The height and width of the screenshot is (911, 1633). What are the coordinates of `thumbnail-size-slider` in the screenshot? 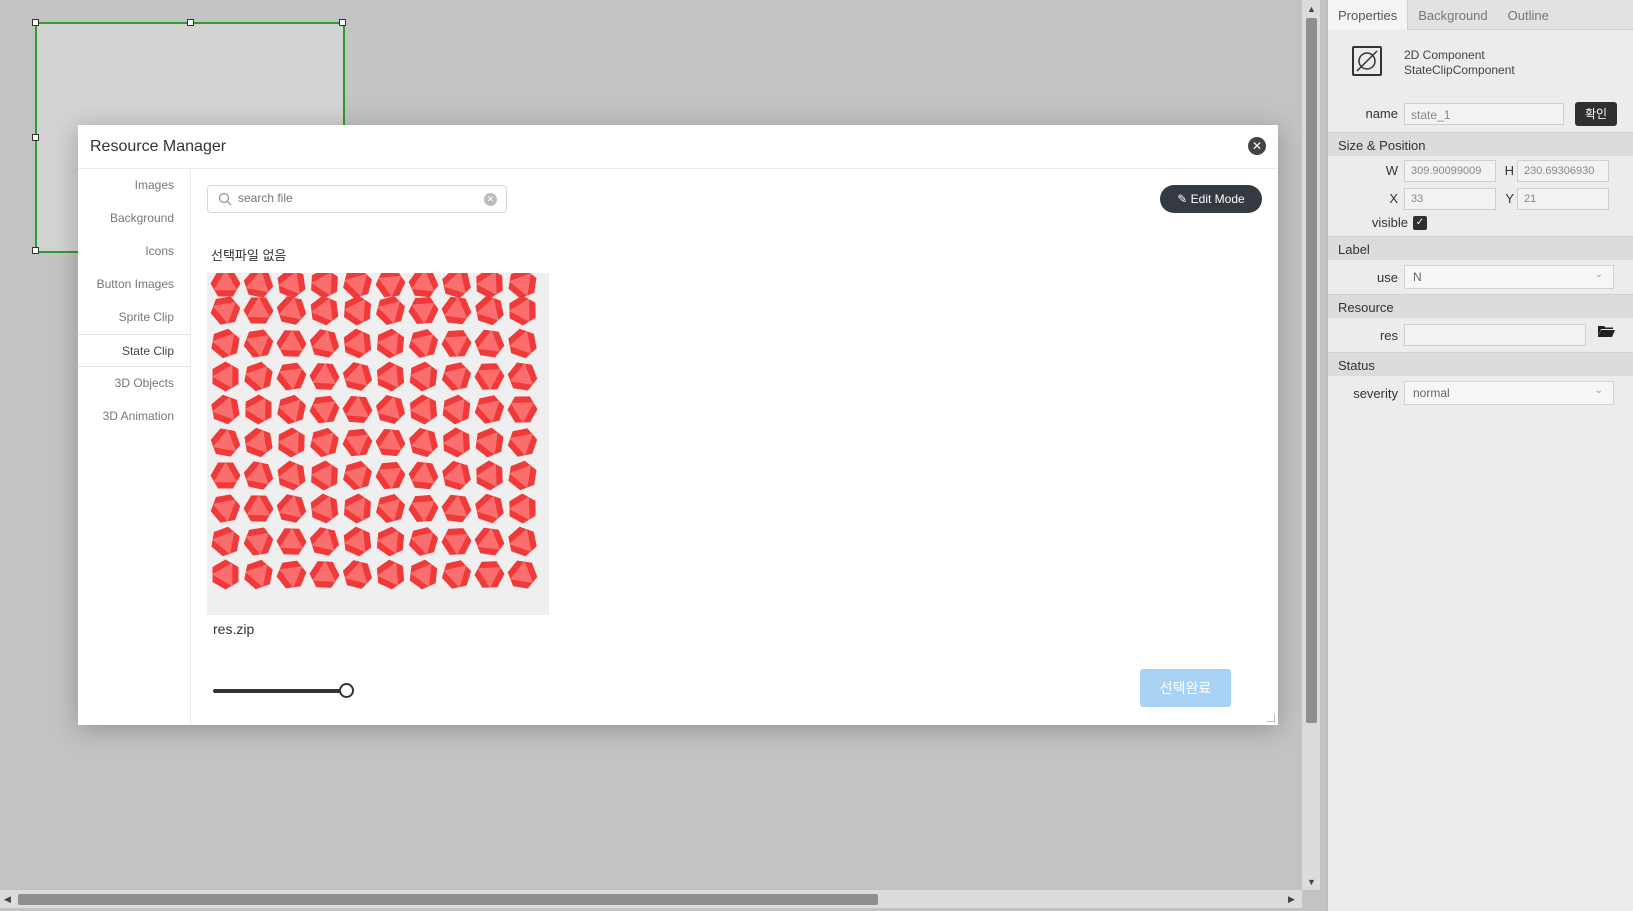 It's located at (283, 691).